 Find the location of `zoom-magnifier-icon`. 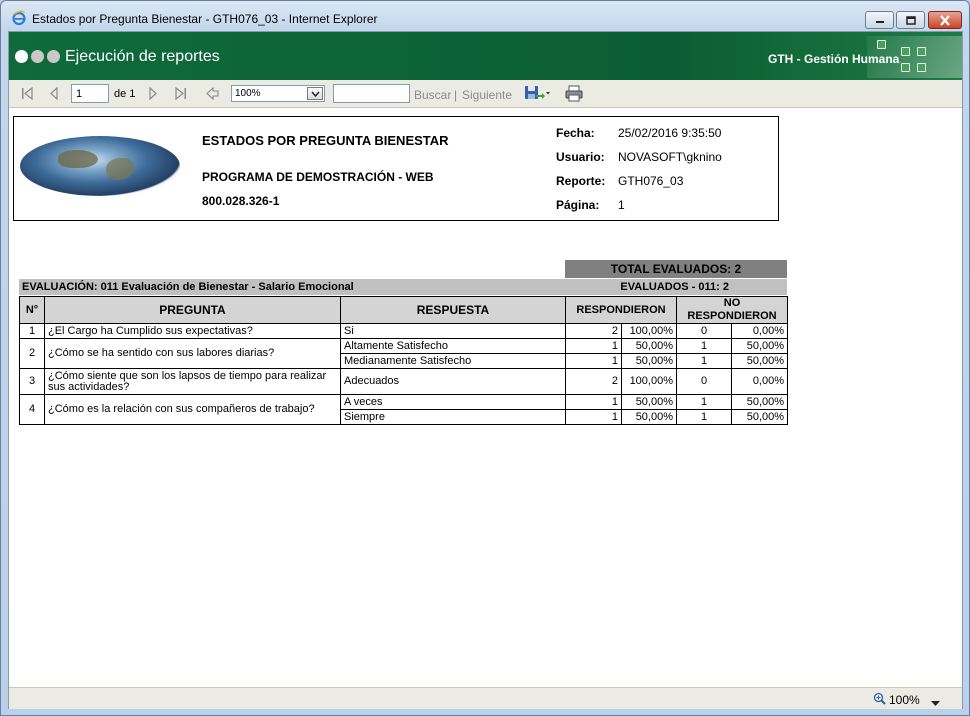

zoom-magnifier-icon is located at coordinates (879, 700).